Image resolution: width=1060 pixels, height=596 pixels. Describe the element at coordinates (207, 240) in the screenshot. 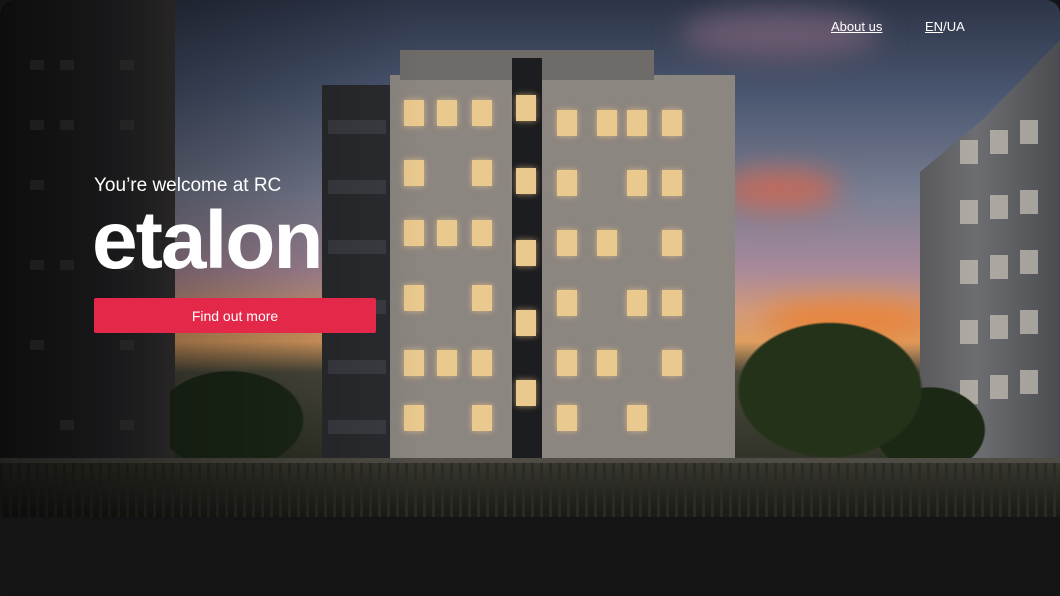

I see `brand-logo: etalon` at that location.